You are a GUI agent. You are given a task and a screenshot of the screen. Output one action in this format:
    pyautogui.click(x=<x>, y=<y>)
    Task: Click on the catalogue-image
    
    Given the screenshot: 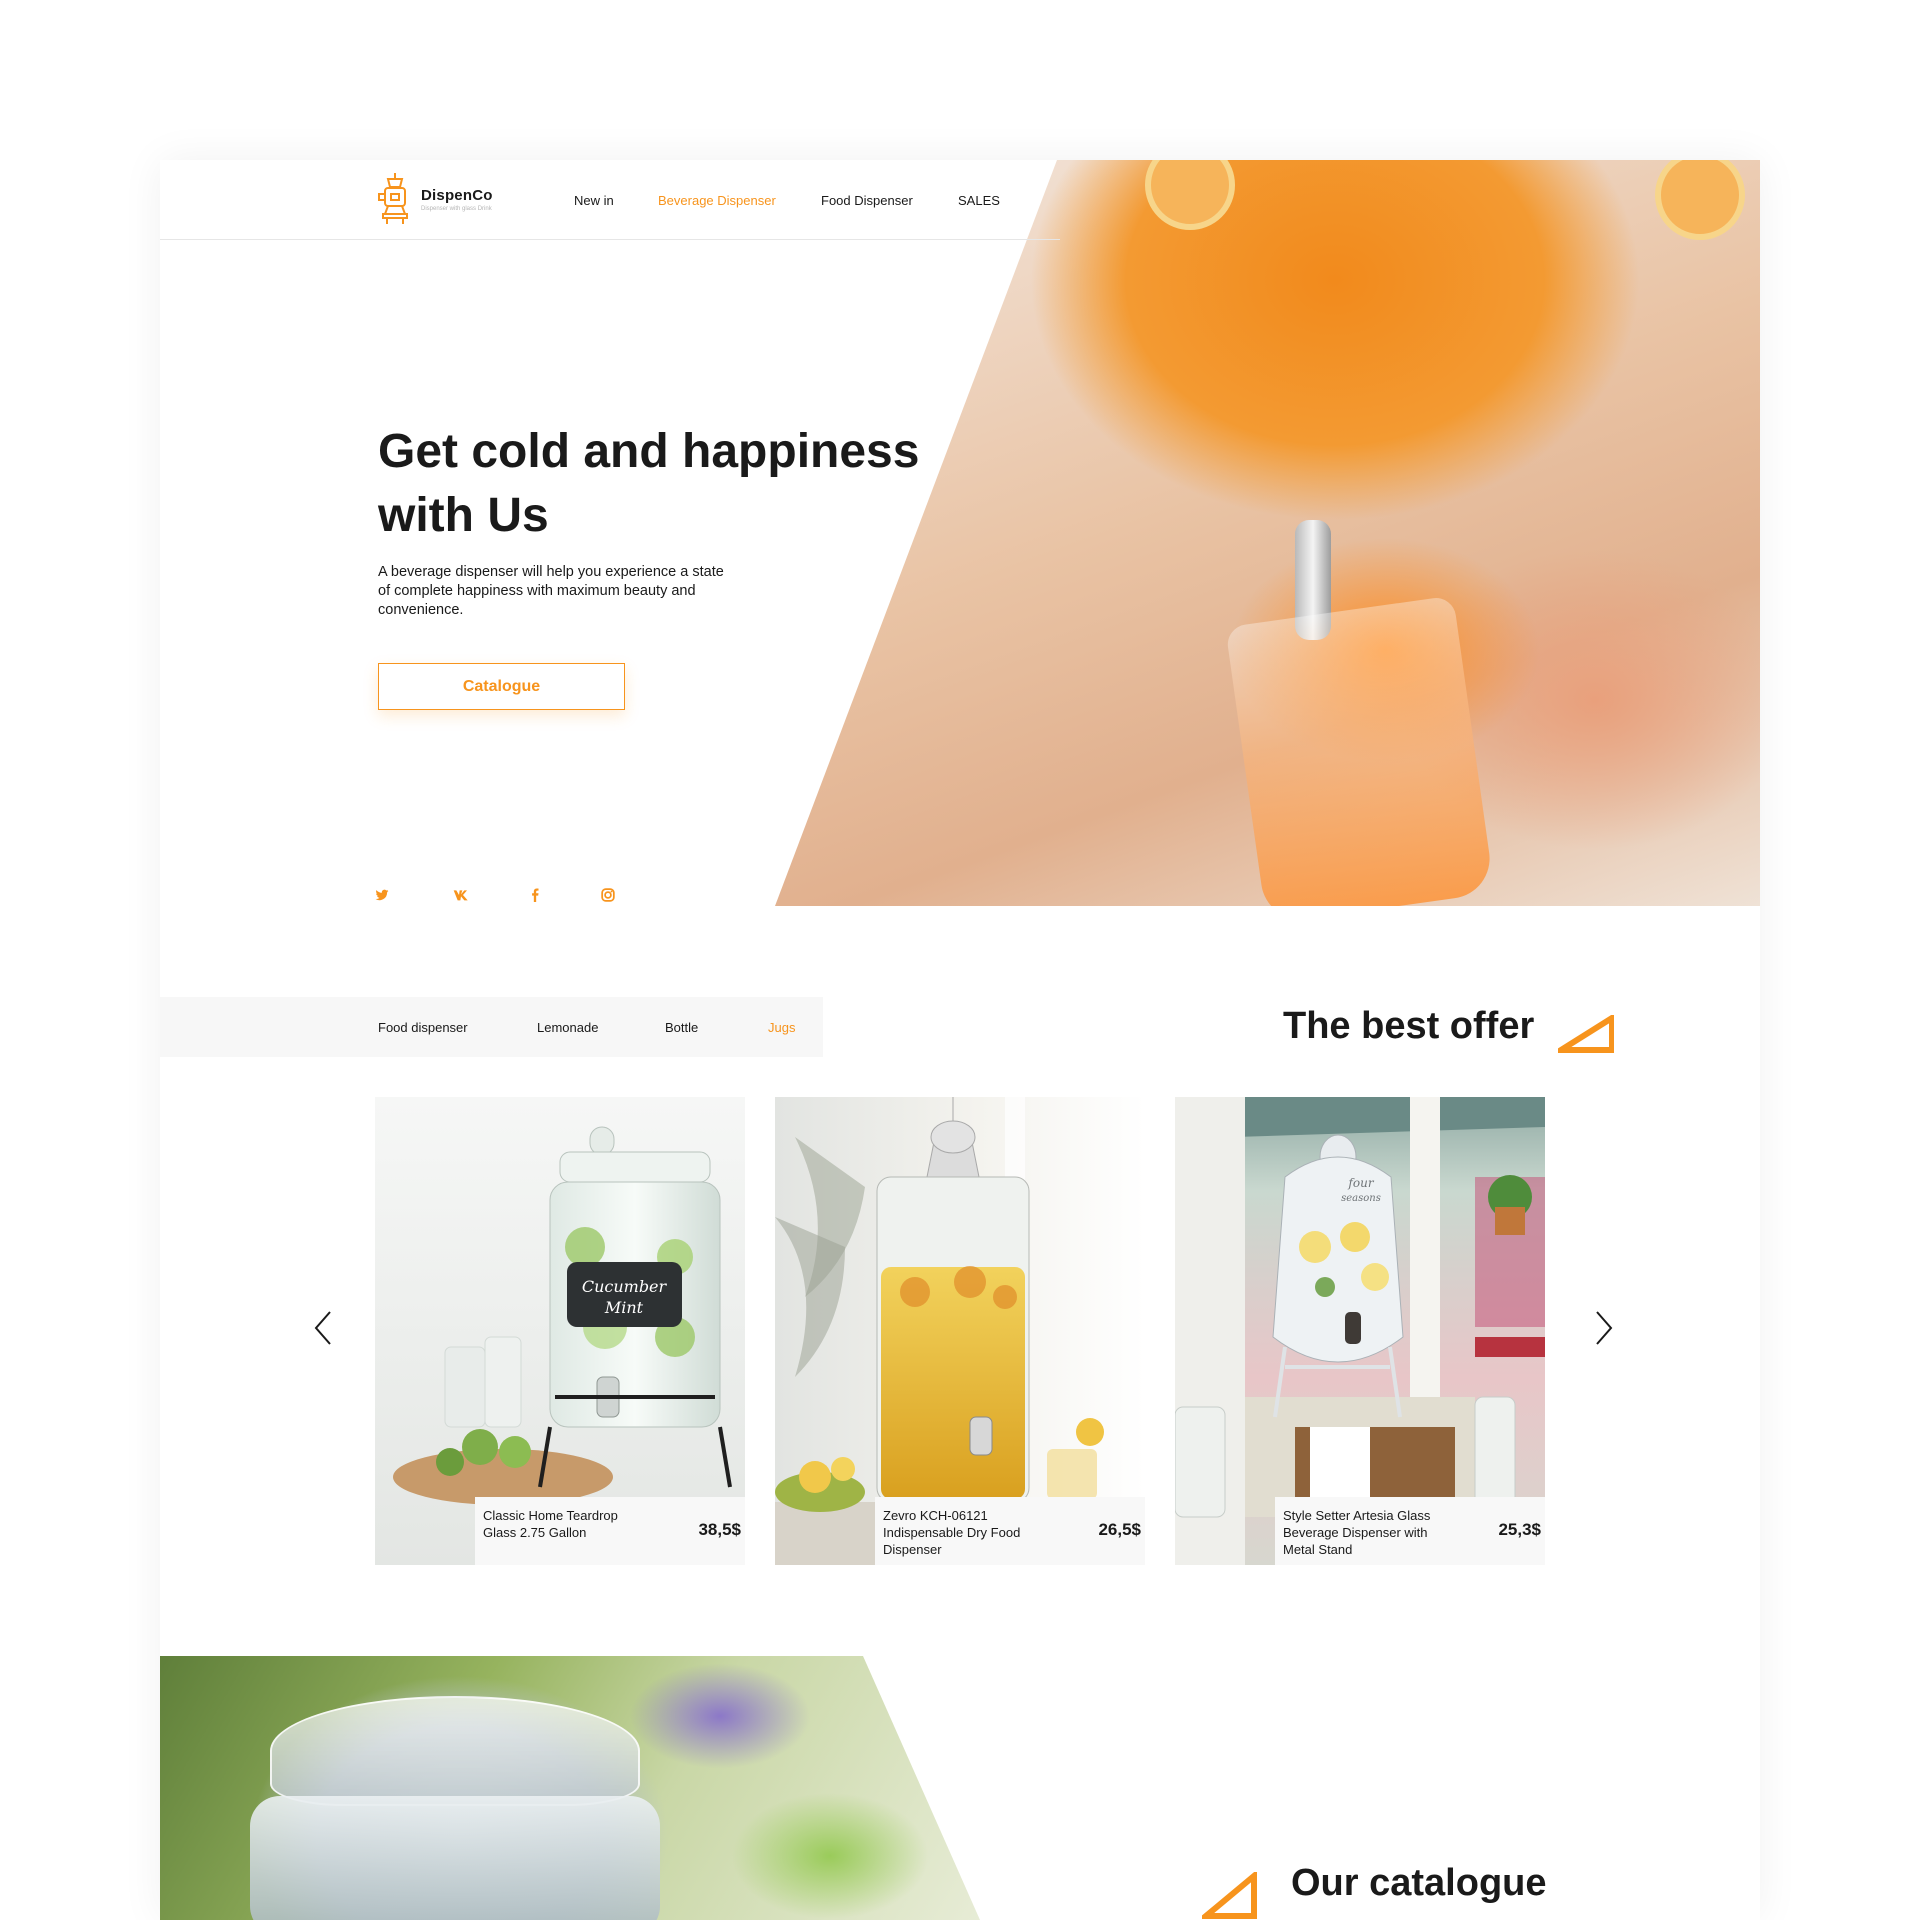 What is the action you would take?
    pyautogui.click(x=570, y=1788)
    